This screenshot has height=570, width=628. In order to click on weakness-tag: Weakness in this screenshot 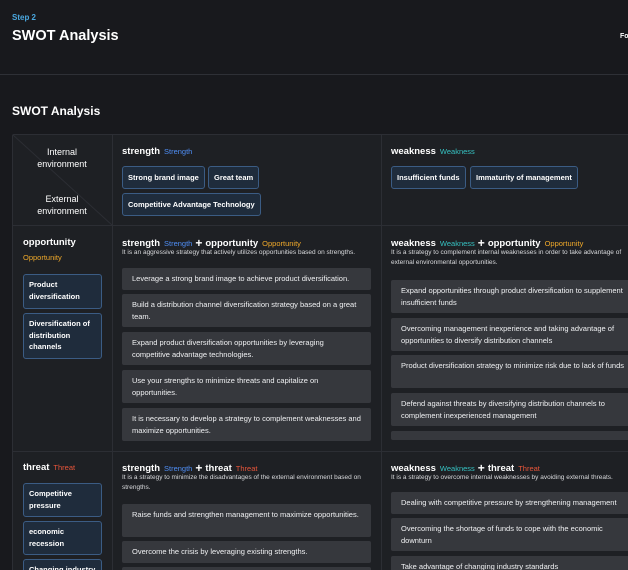, I will do `click(457, 151)`.